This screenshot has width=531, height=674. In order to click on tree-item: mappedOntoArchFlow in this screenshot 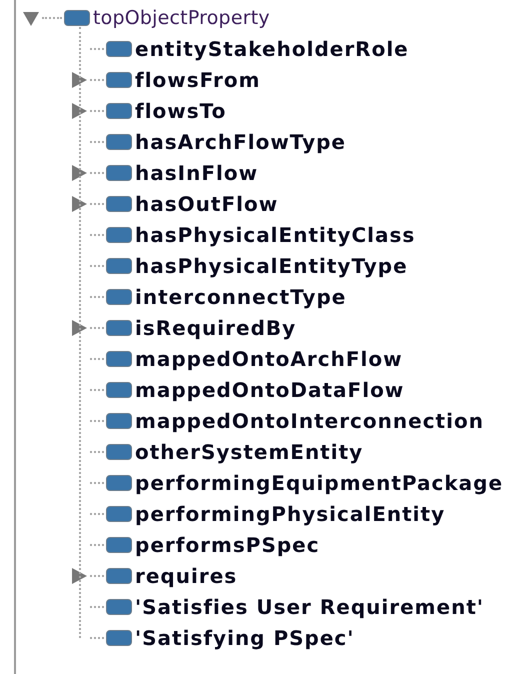, I will do `click(269, 358)`.